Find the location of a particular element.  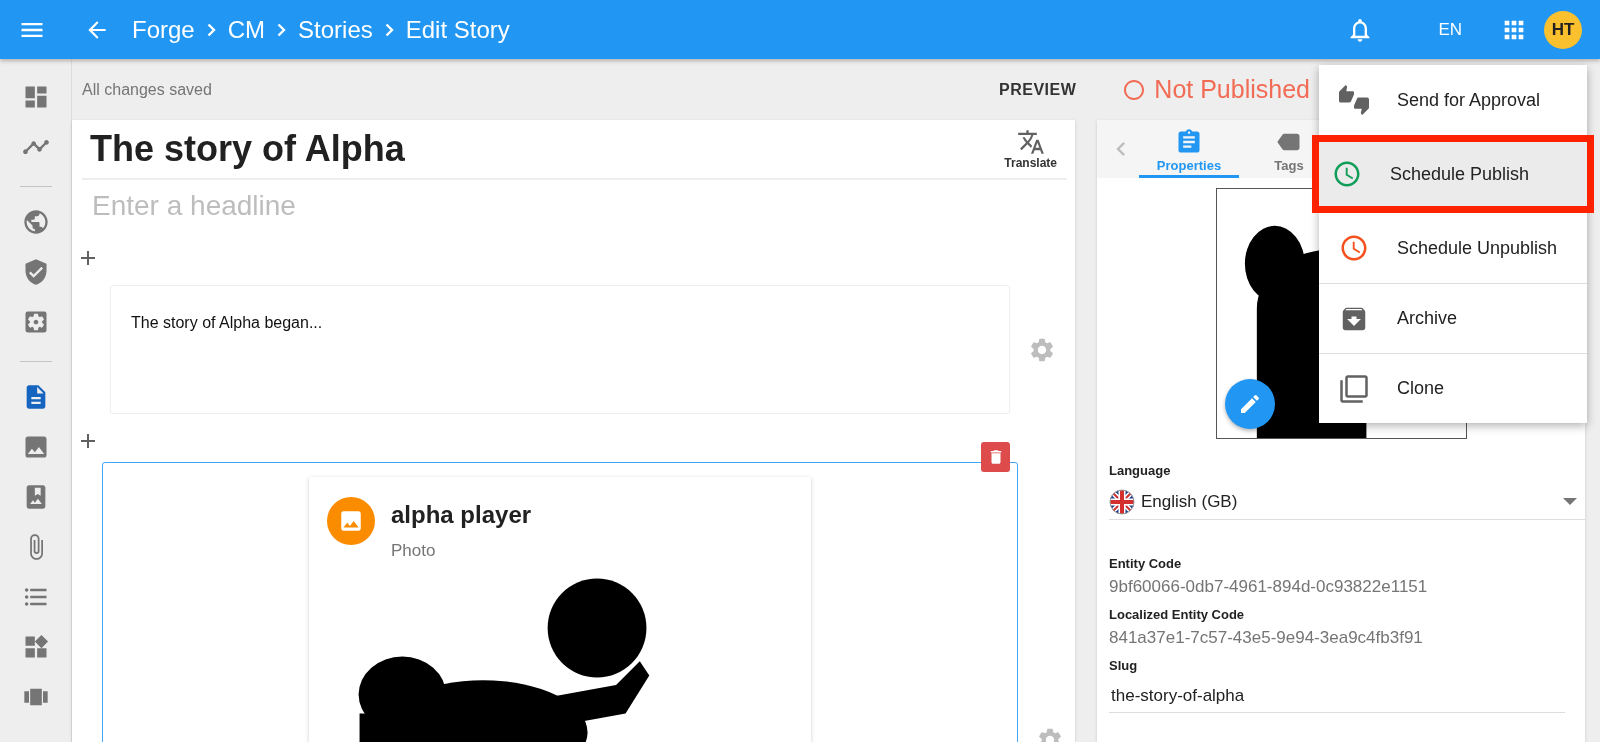

media-title: alpha player is located at coordinates (461, 515).